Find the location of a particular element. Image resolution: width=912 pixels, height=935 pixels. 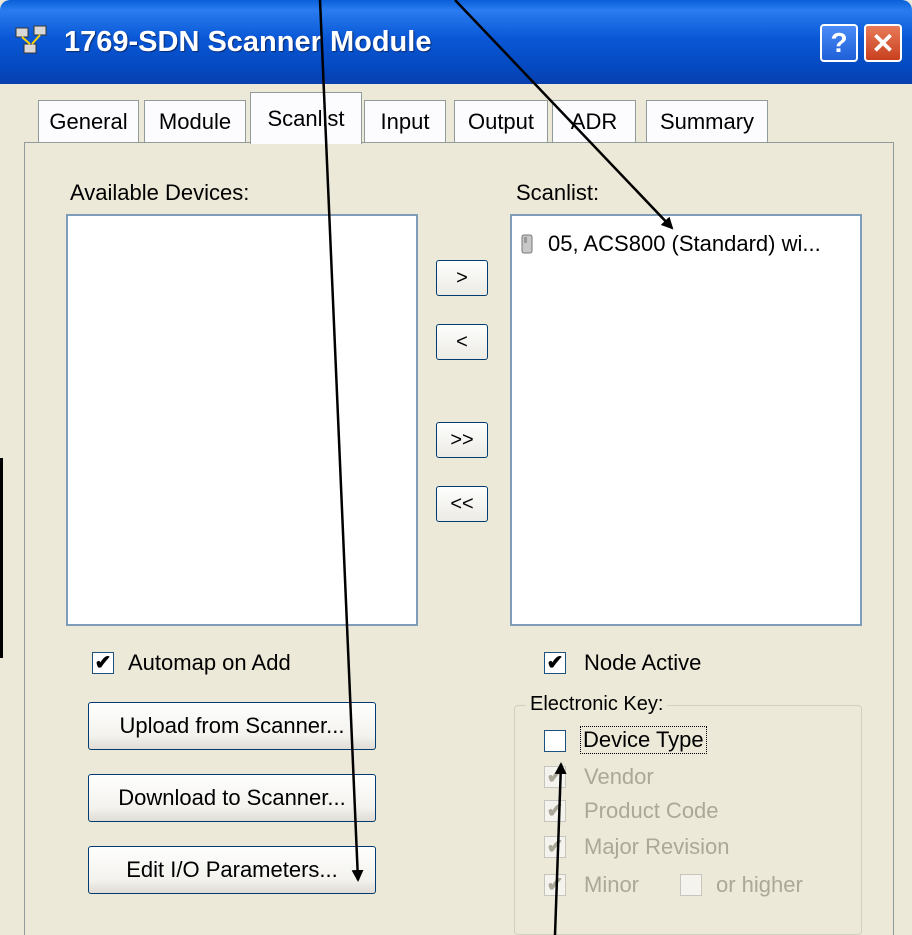

tab-output: Output is located at coordinates (501, 121).